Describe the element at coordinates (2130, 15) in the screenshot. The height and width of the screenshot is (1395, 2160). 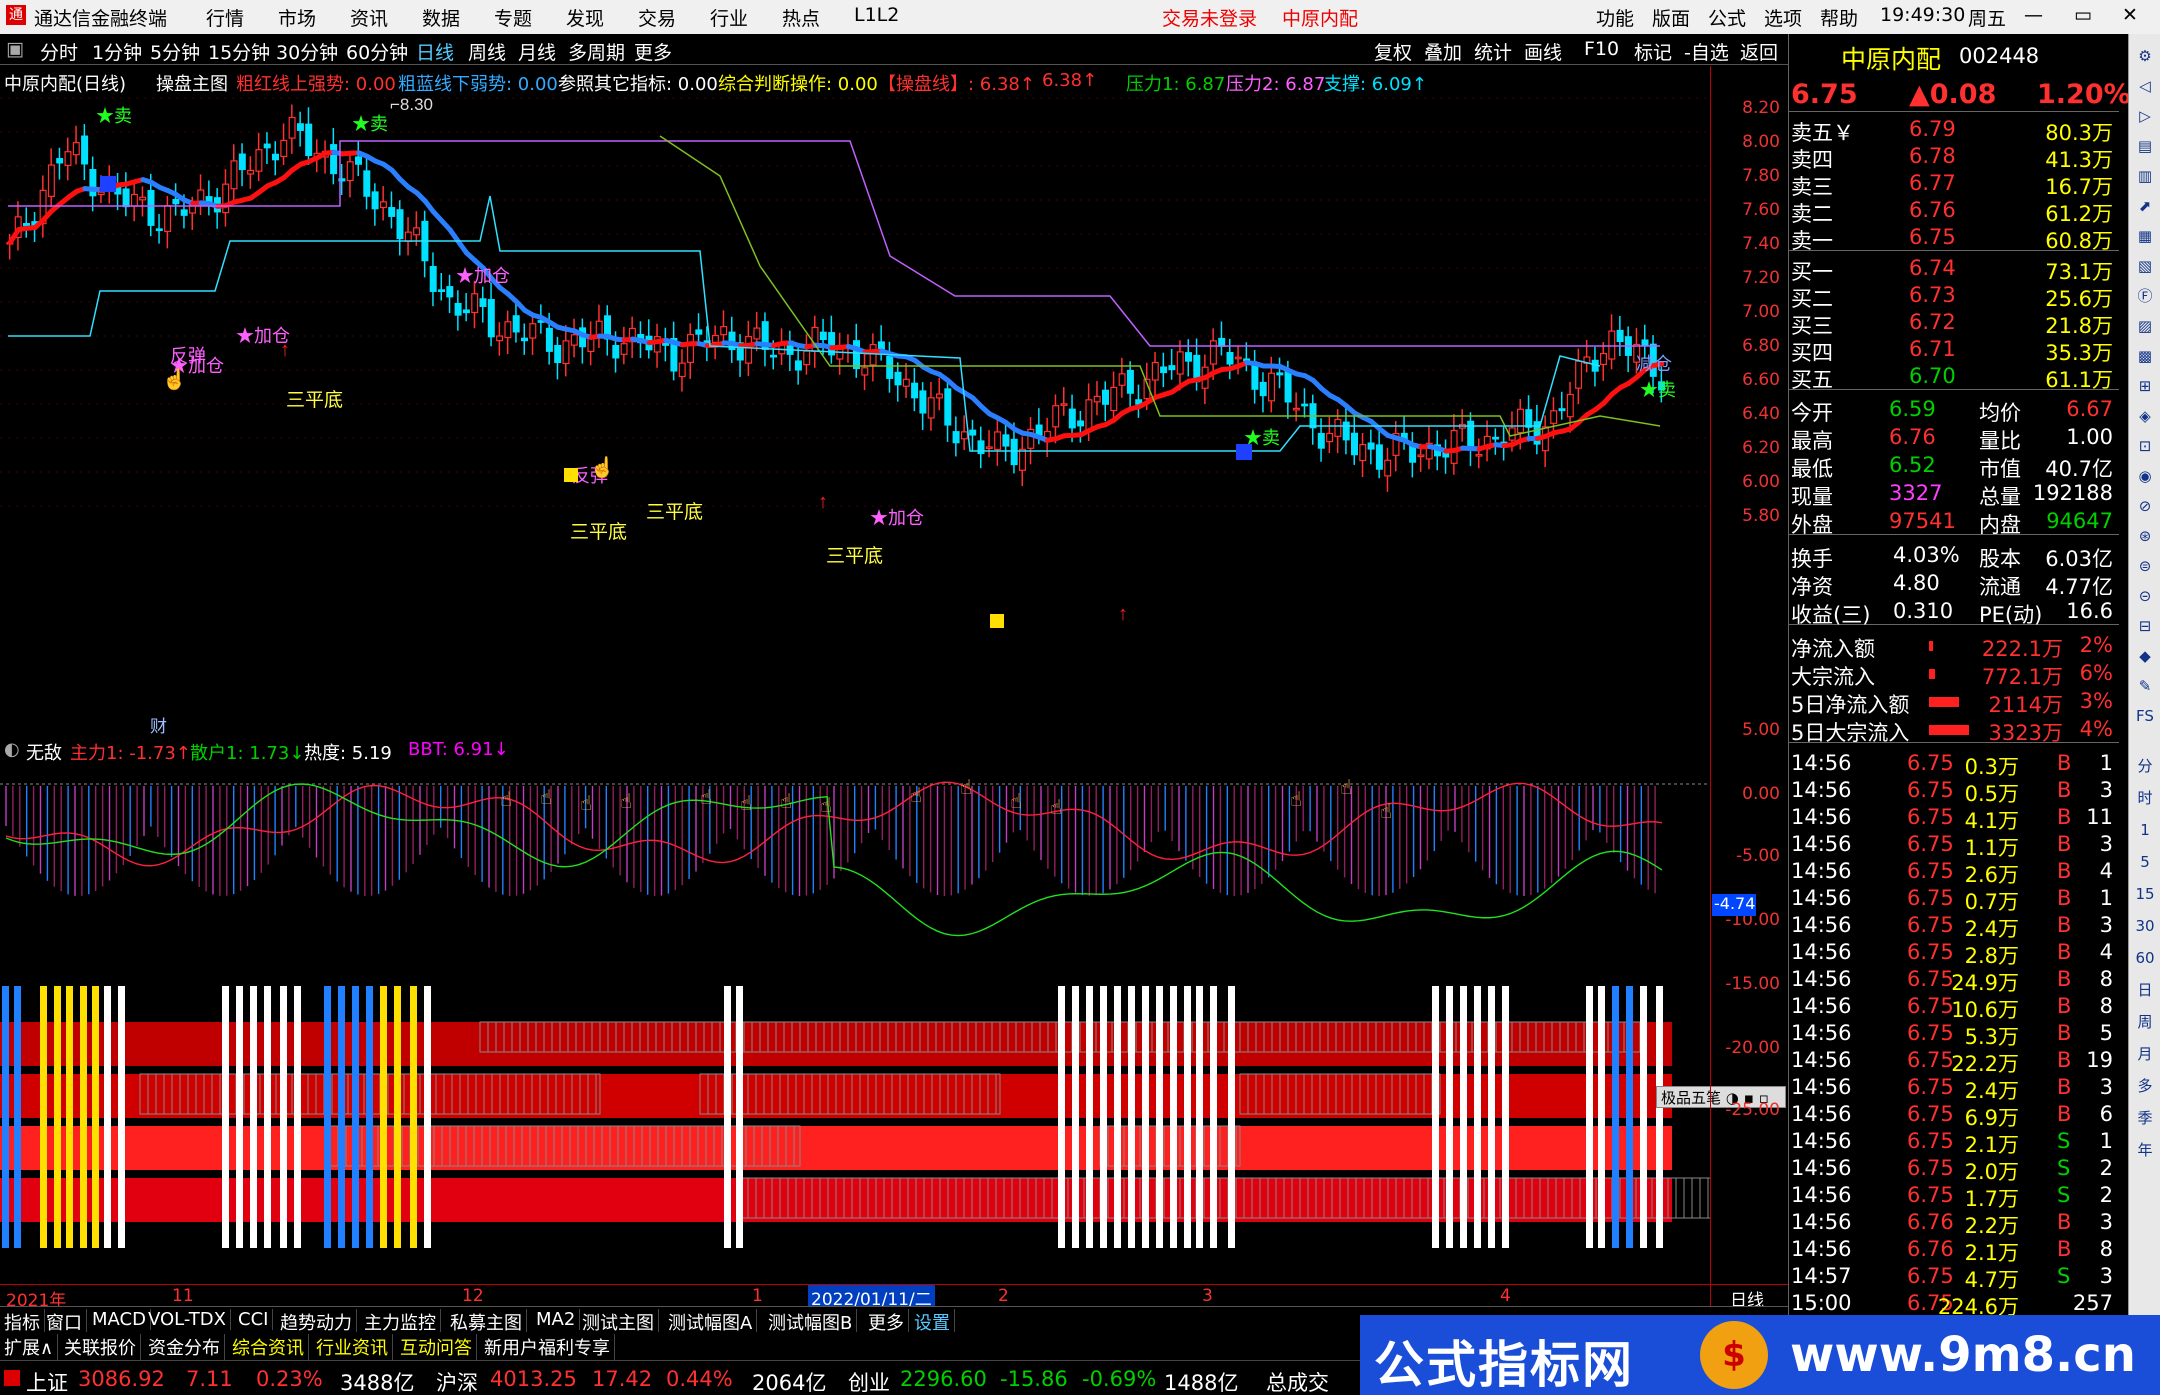
I see `close-button: ✕` at that location.